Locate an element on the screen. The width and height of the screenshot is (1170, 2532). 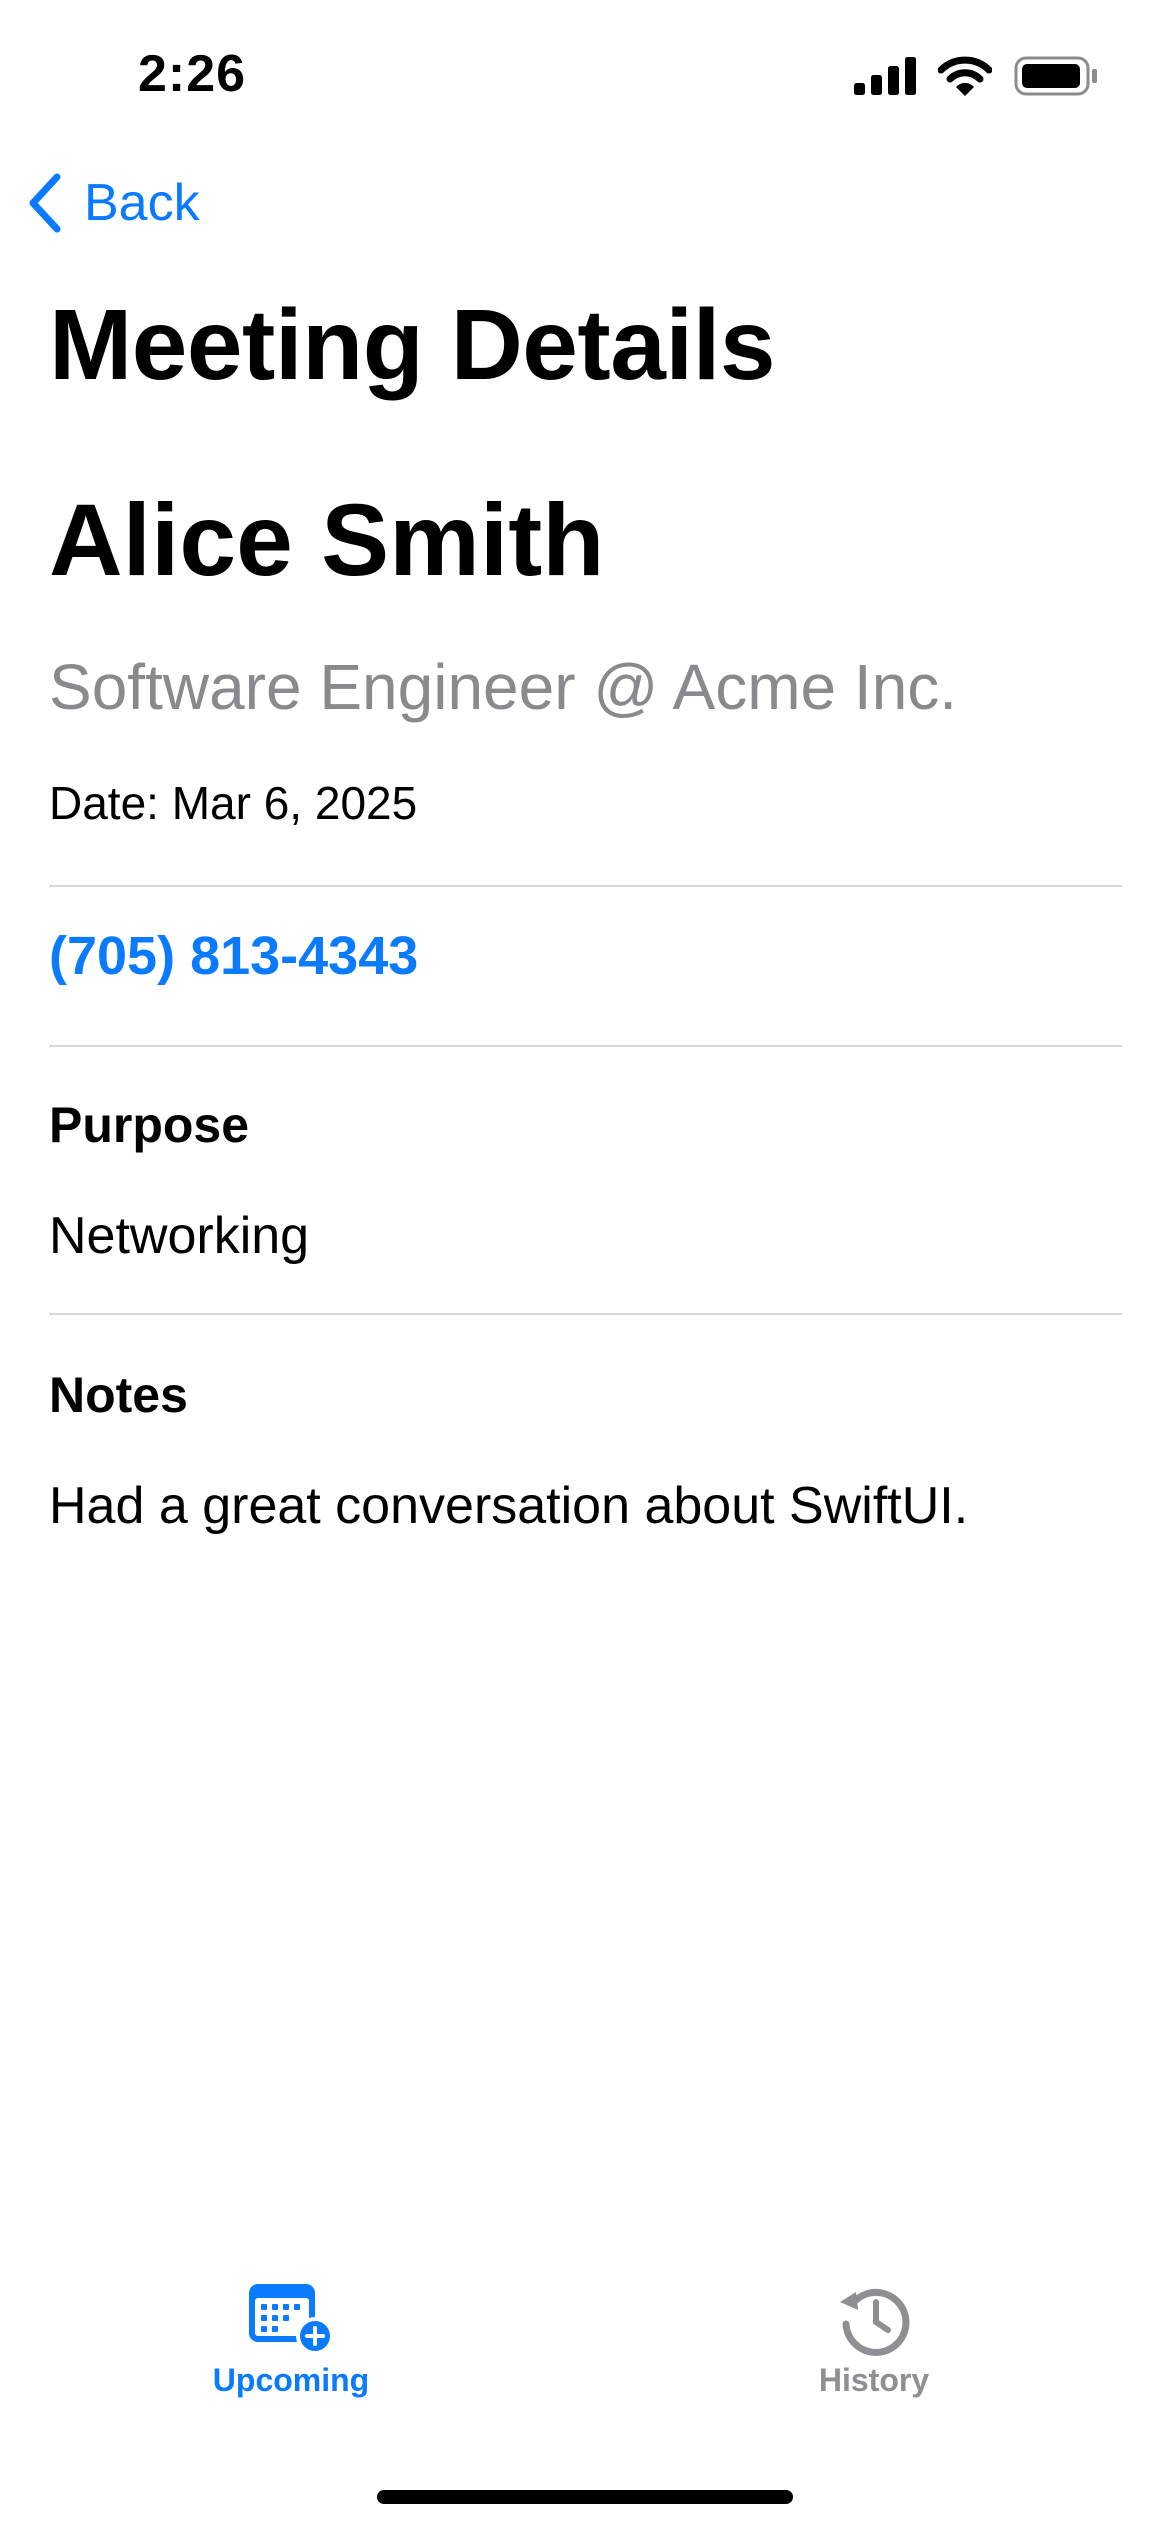
phone-link: (705) 813-4343 is located at coordinates (233, 956).